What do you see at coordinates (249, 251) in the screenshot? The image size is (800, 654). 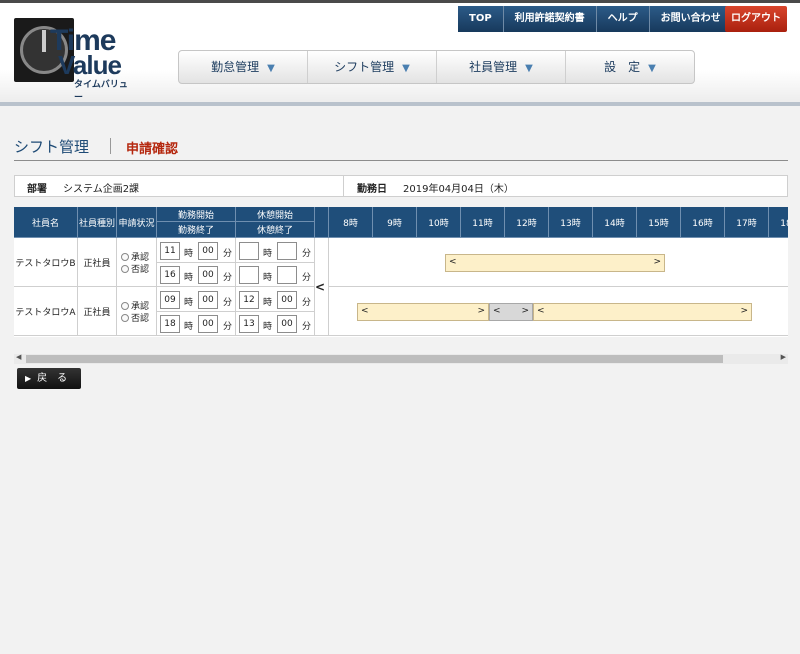 I see `break-start-hour-input` at bounding box center [249, 251].